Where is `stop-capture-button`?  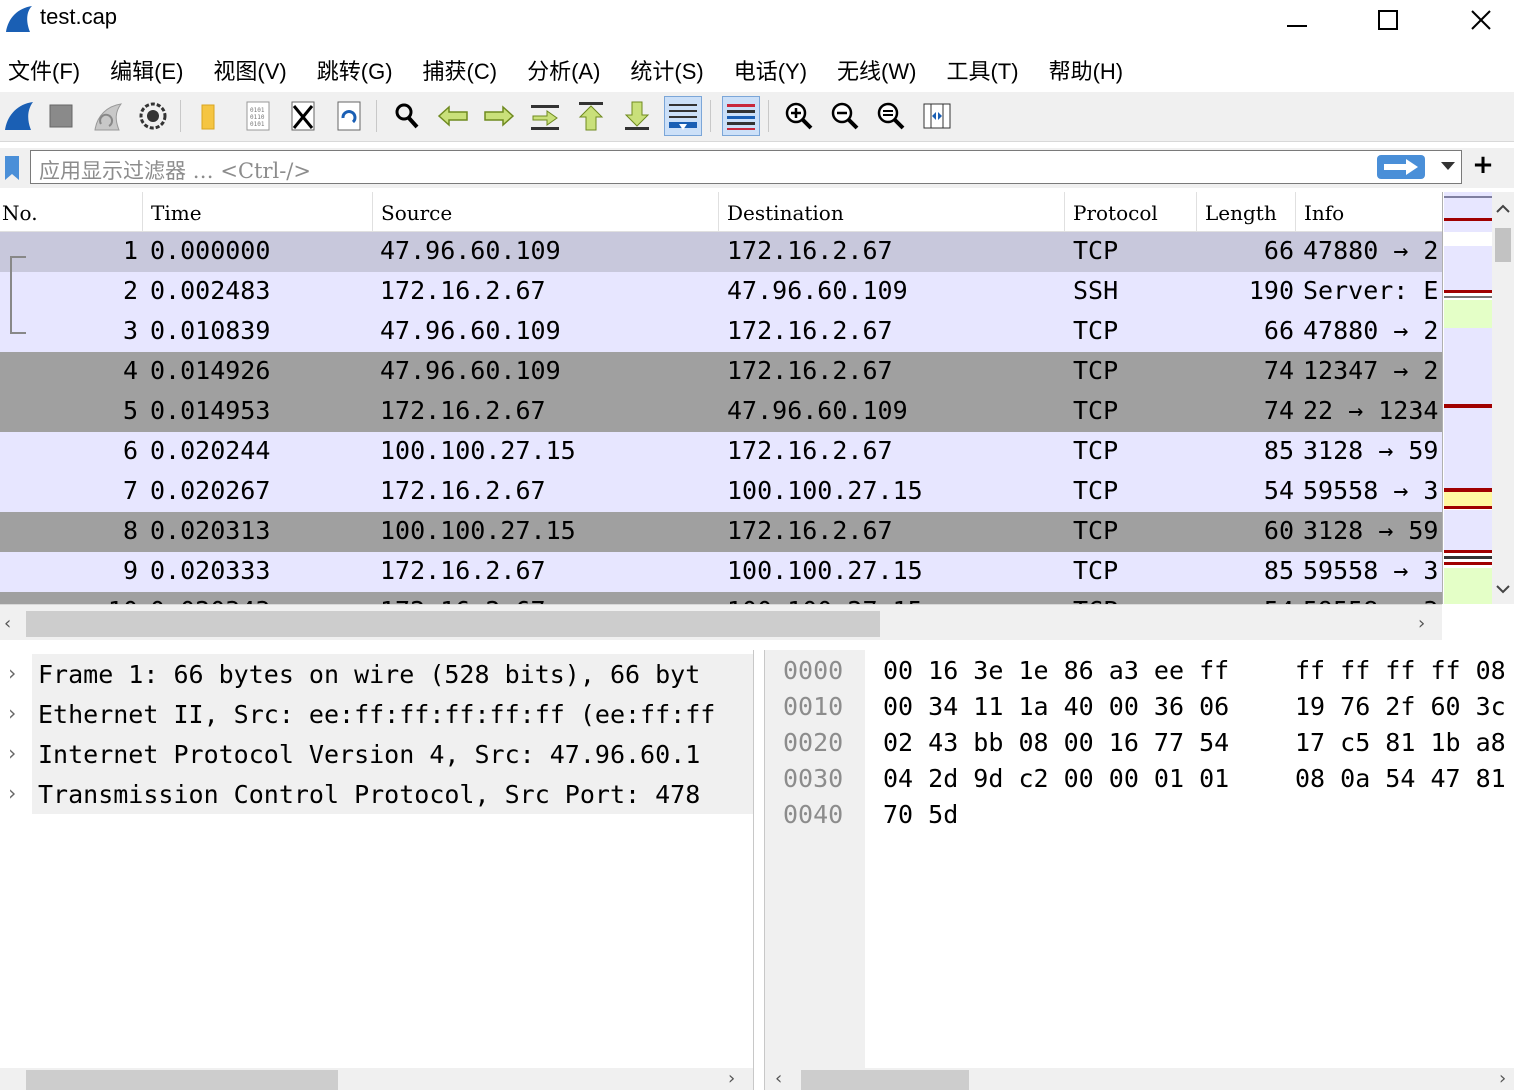
stop-capture-button is located at coordinates (61, 116).